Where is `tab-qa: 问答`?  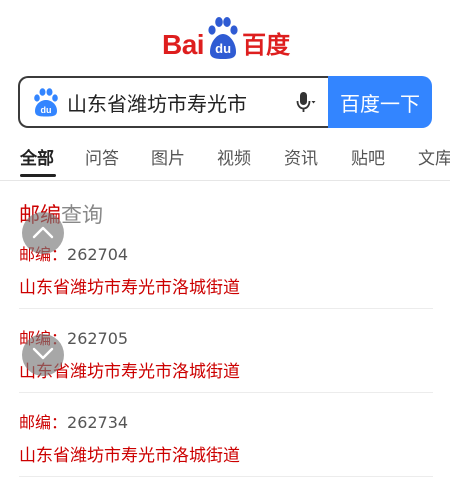
tab-qa: 问答 is located at coordinates (102, 156).